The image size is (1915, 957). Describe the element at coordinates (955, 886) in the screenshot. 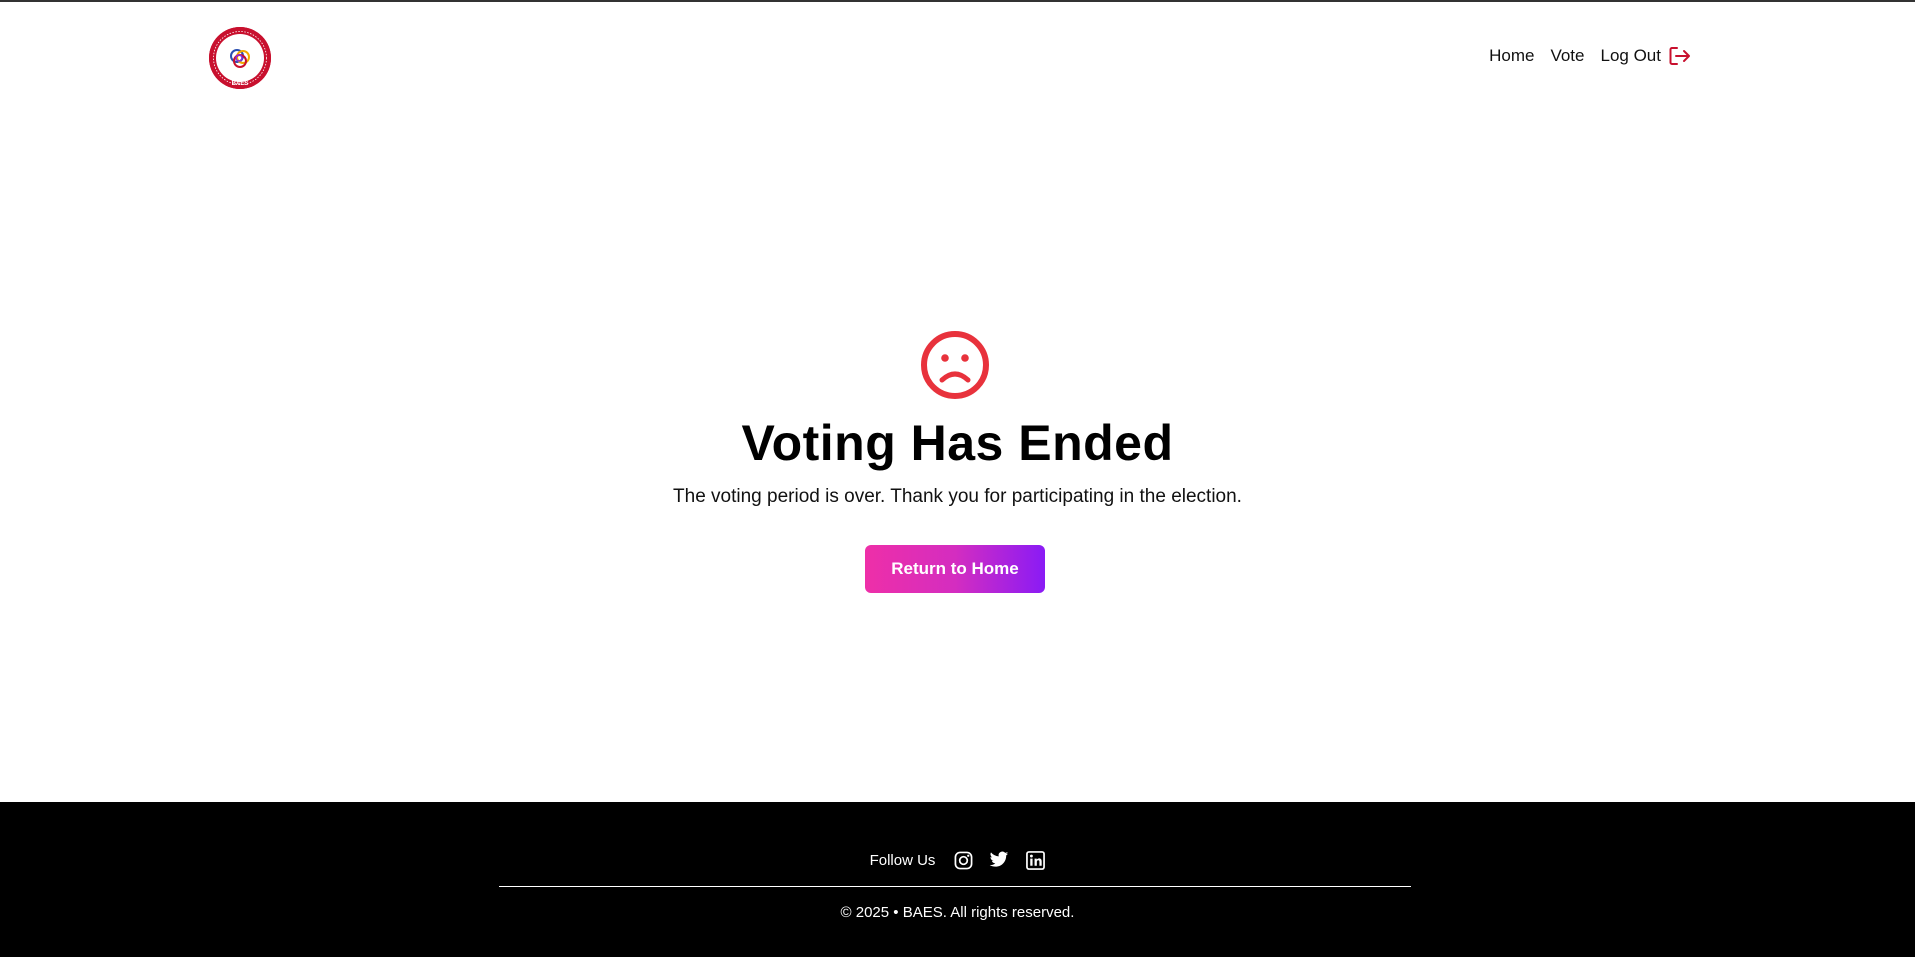

I see `footer-divider` at that location.